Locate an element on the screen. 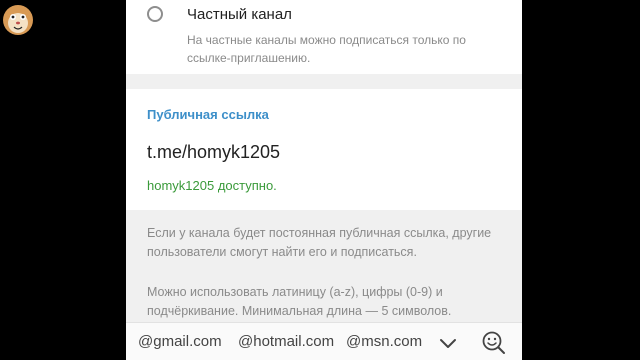 This screenshot has width=640, height=360. suggestion-hotmail: @hotmail.com is located at coordinates (286, 341).